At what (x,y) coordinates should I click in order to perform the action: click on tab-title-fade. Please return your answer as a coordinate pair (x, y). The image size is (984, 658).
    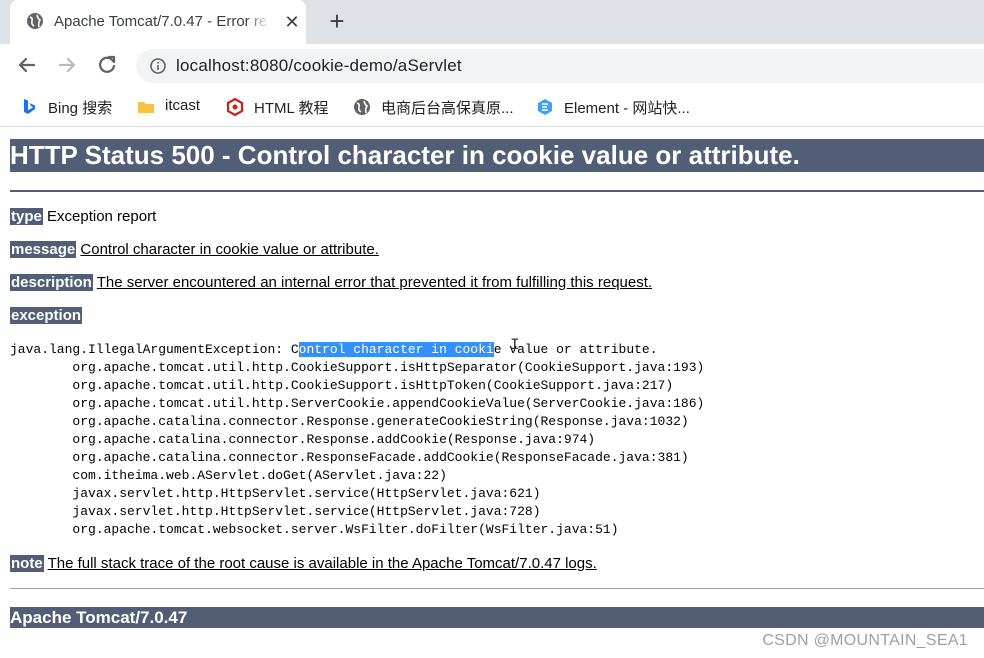
    Looking at the image, I should click on (258, 22).